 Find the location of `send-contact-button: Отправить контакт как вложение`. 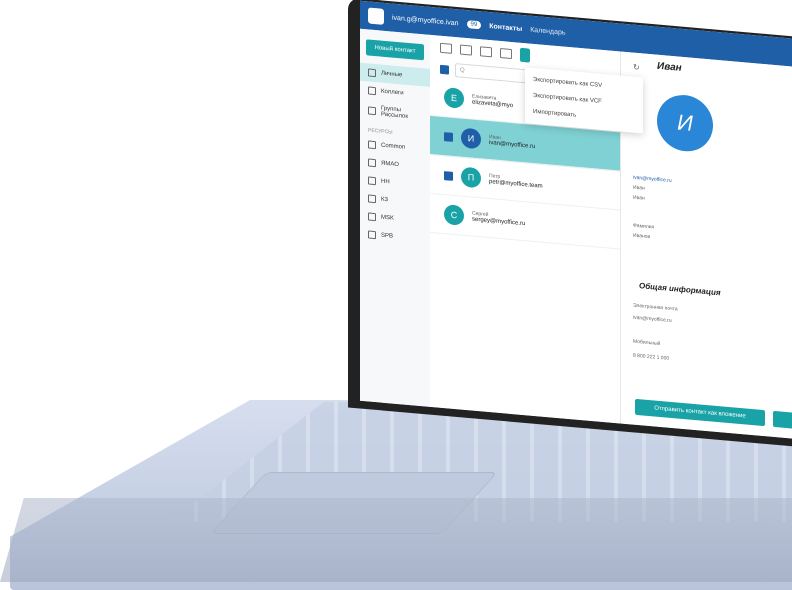

send-contact-button: Отправить контакт как вложение is located at coordinates (700, 412).